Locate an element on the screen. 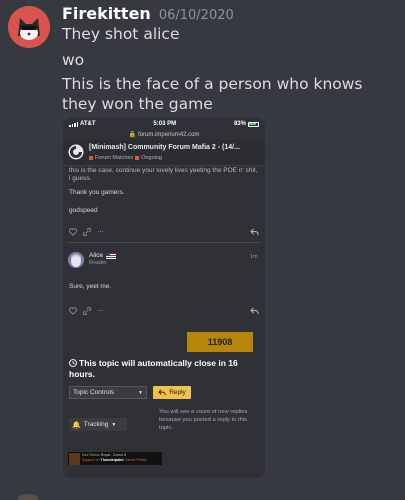  author-role: Reader is located at coordinates (98, 263).